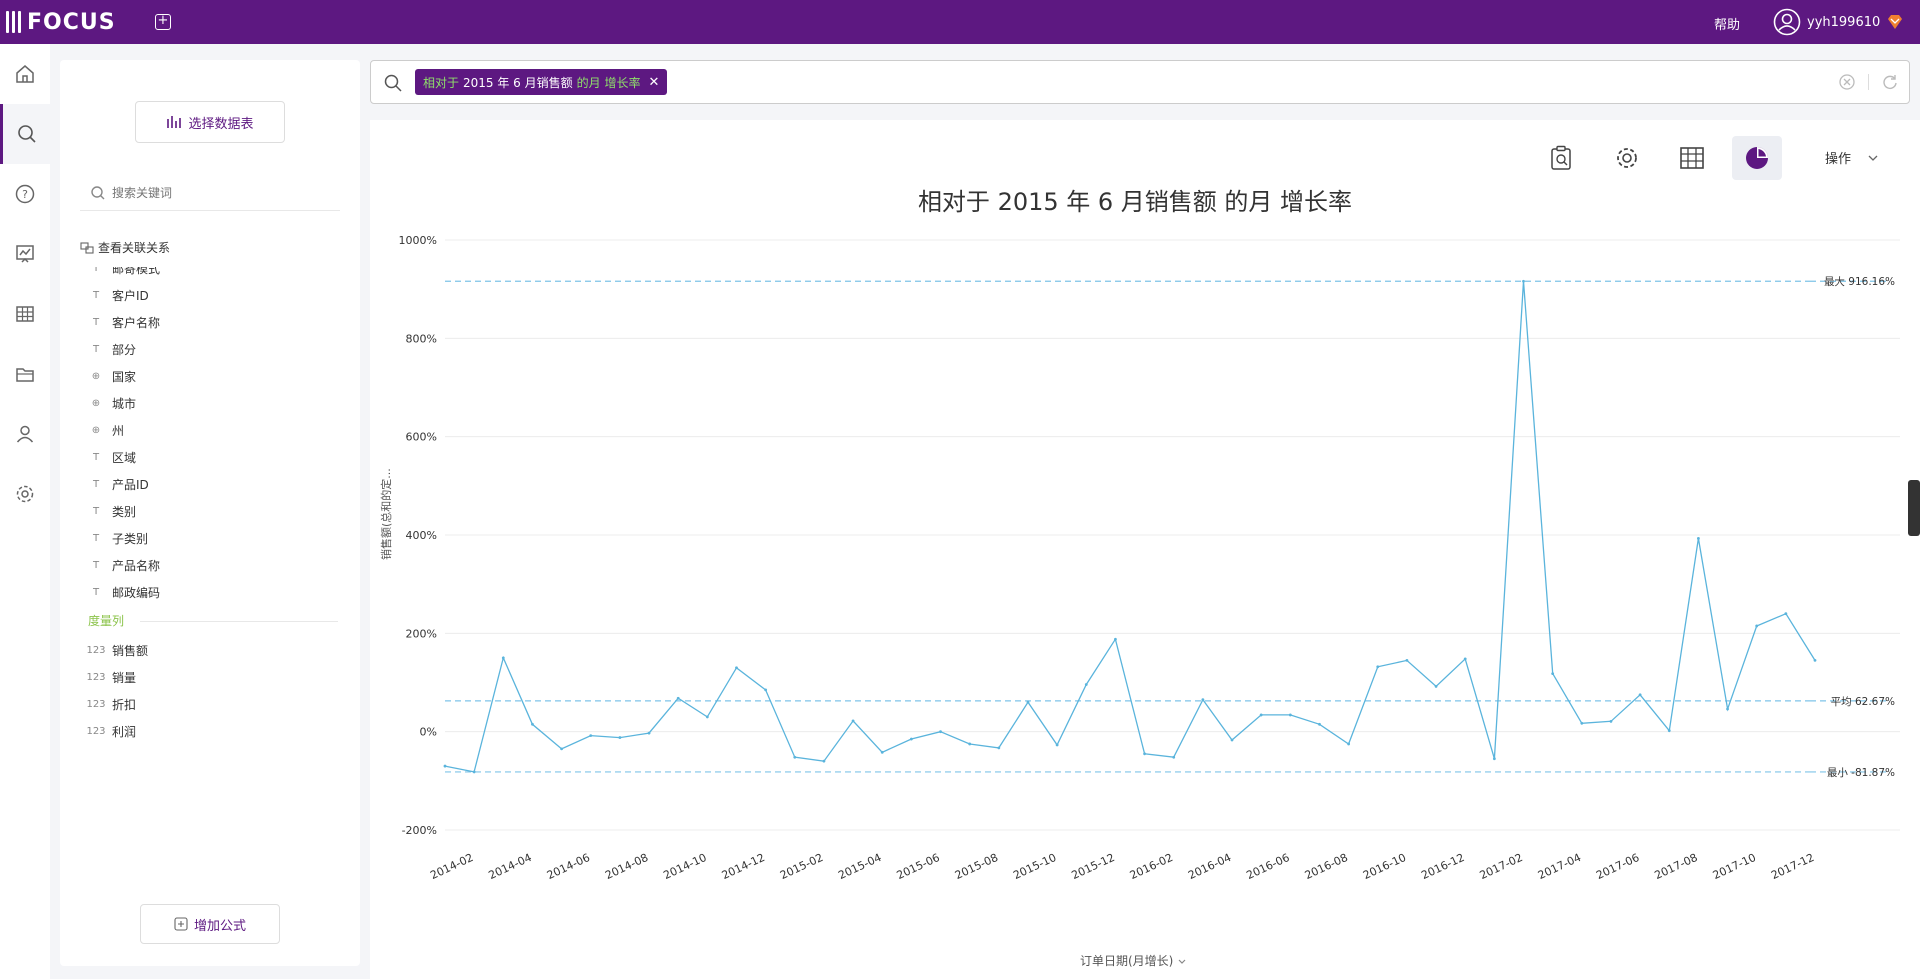 This screenshot has width=1920, height=979. Describe the element at coordinates (120, 322) in the screenshot. I see `field-item: T 客户名称` at that location.